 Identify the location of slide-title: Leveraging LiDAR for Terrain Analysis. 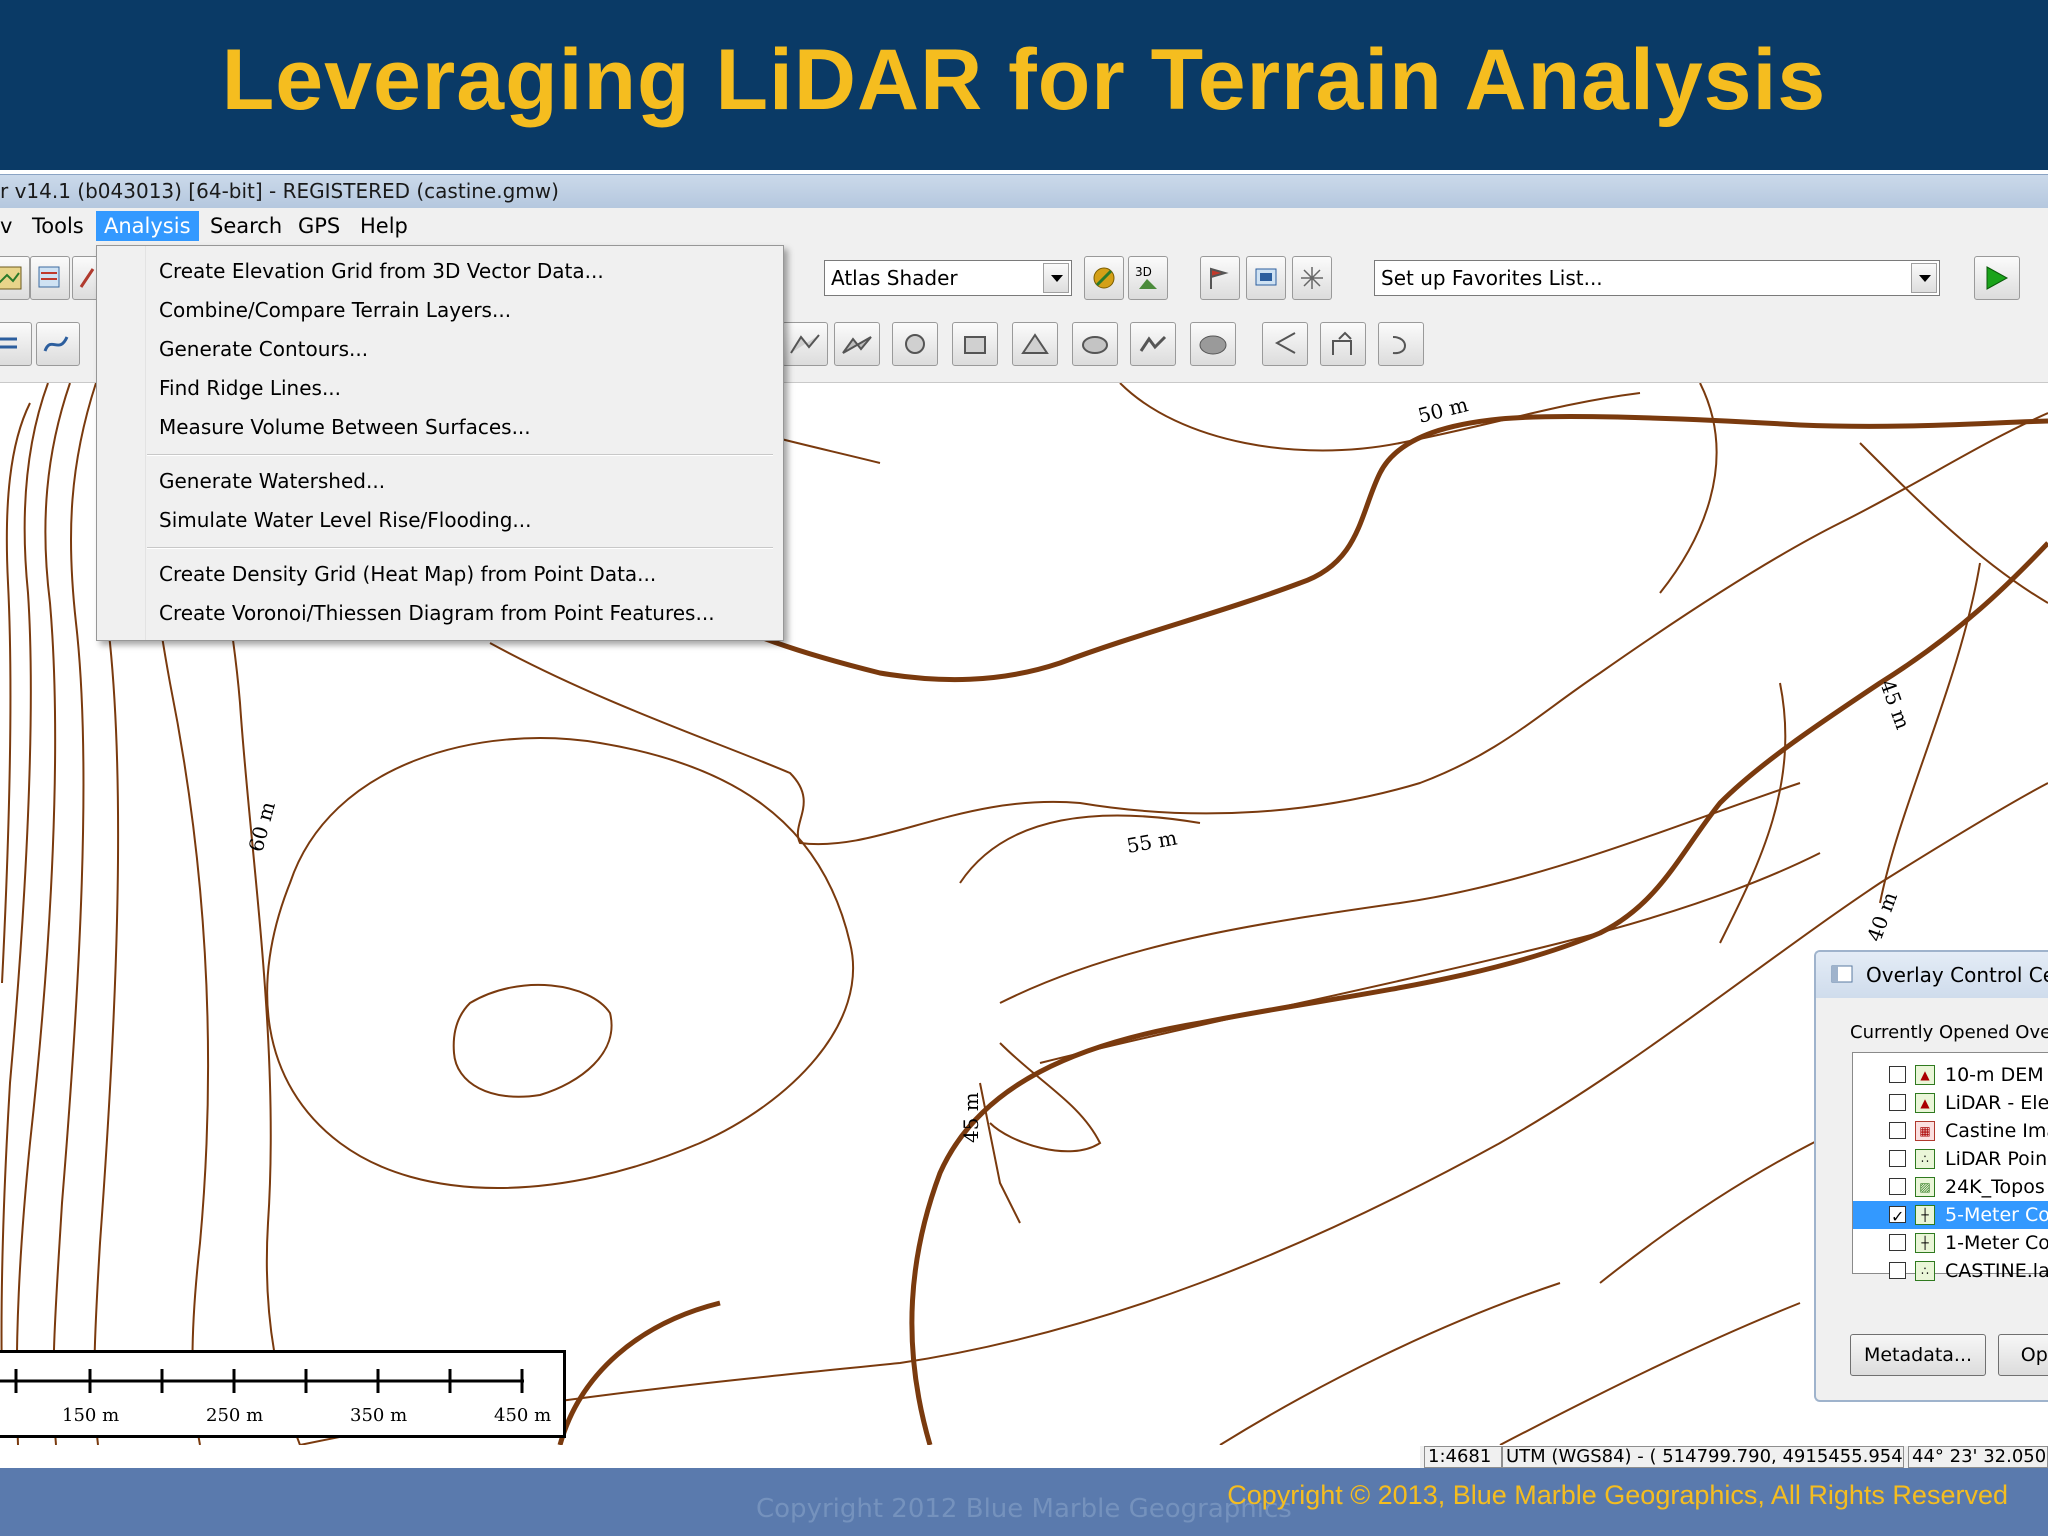
(1024, 80).